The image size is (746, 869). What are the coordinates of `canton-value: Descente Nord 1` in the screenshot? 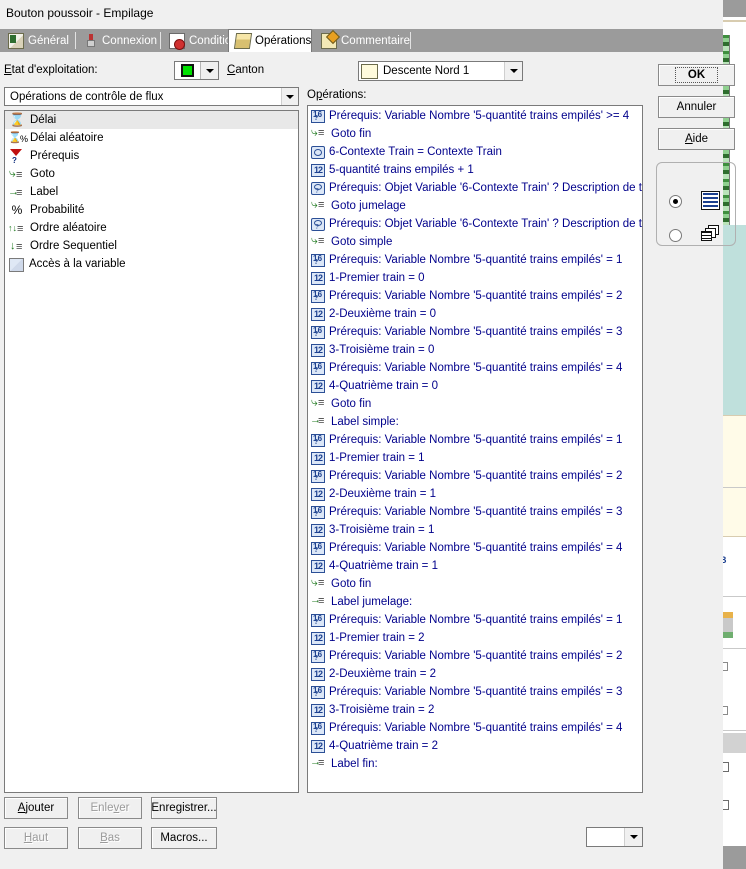 It's located at (426, 71).